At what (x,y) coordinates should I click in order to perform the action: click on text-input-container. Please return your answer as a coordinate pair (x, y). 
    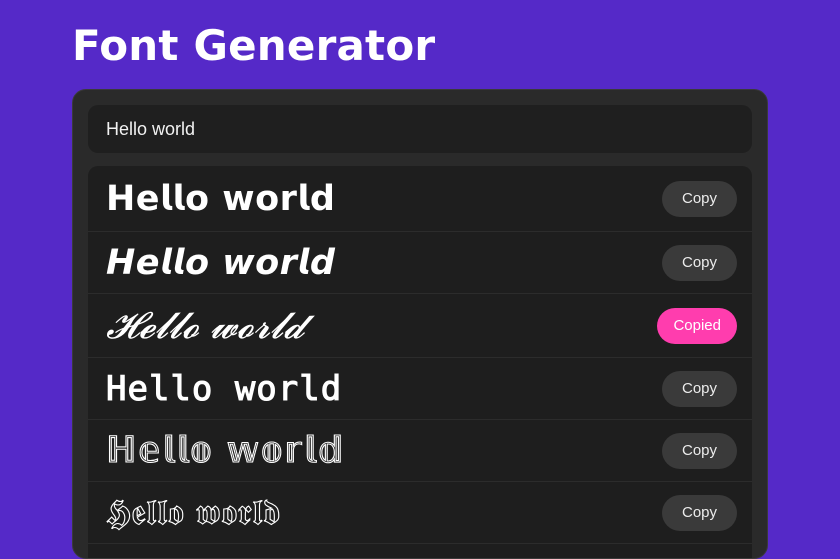
    Looking at the image, I should click on (420, 129).